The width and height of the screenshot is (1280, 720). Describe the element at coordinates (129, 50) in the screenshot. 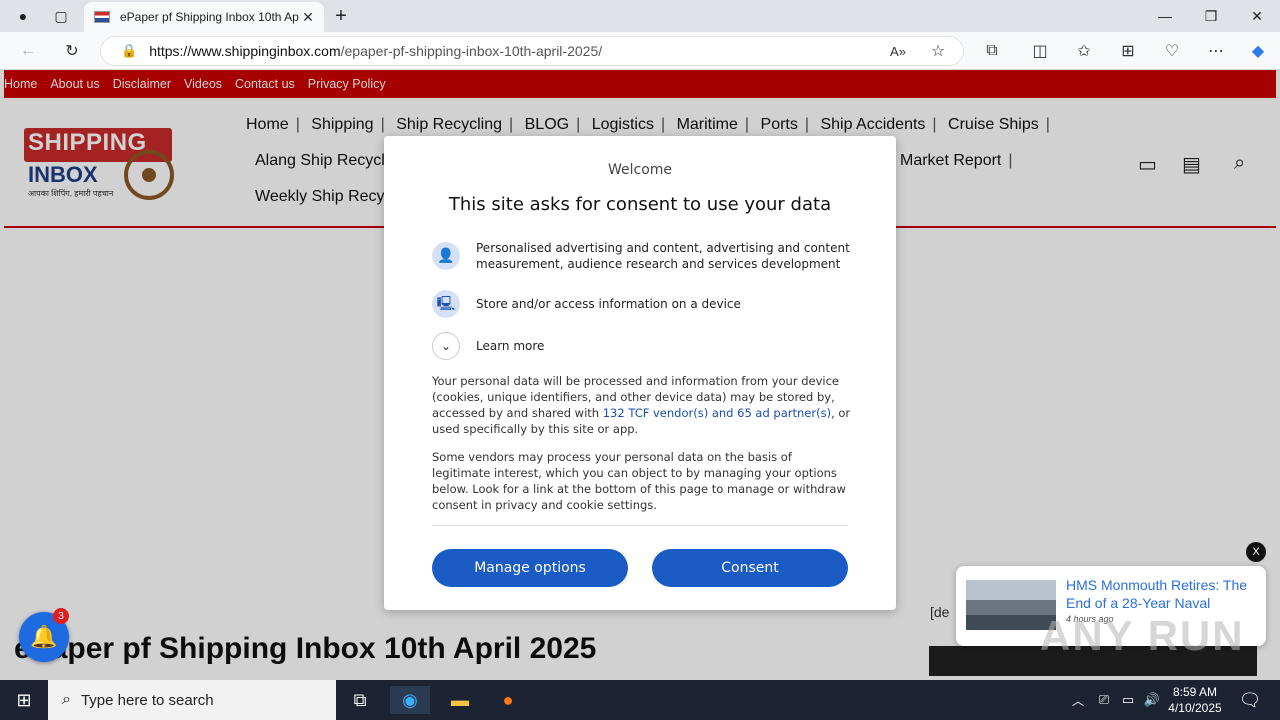

I see `lock-icon: 🔒` at that location.